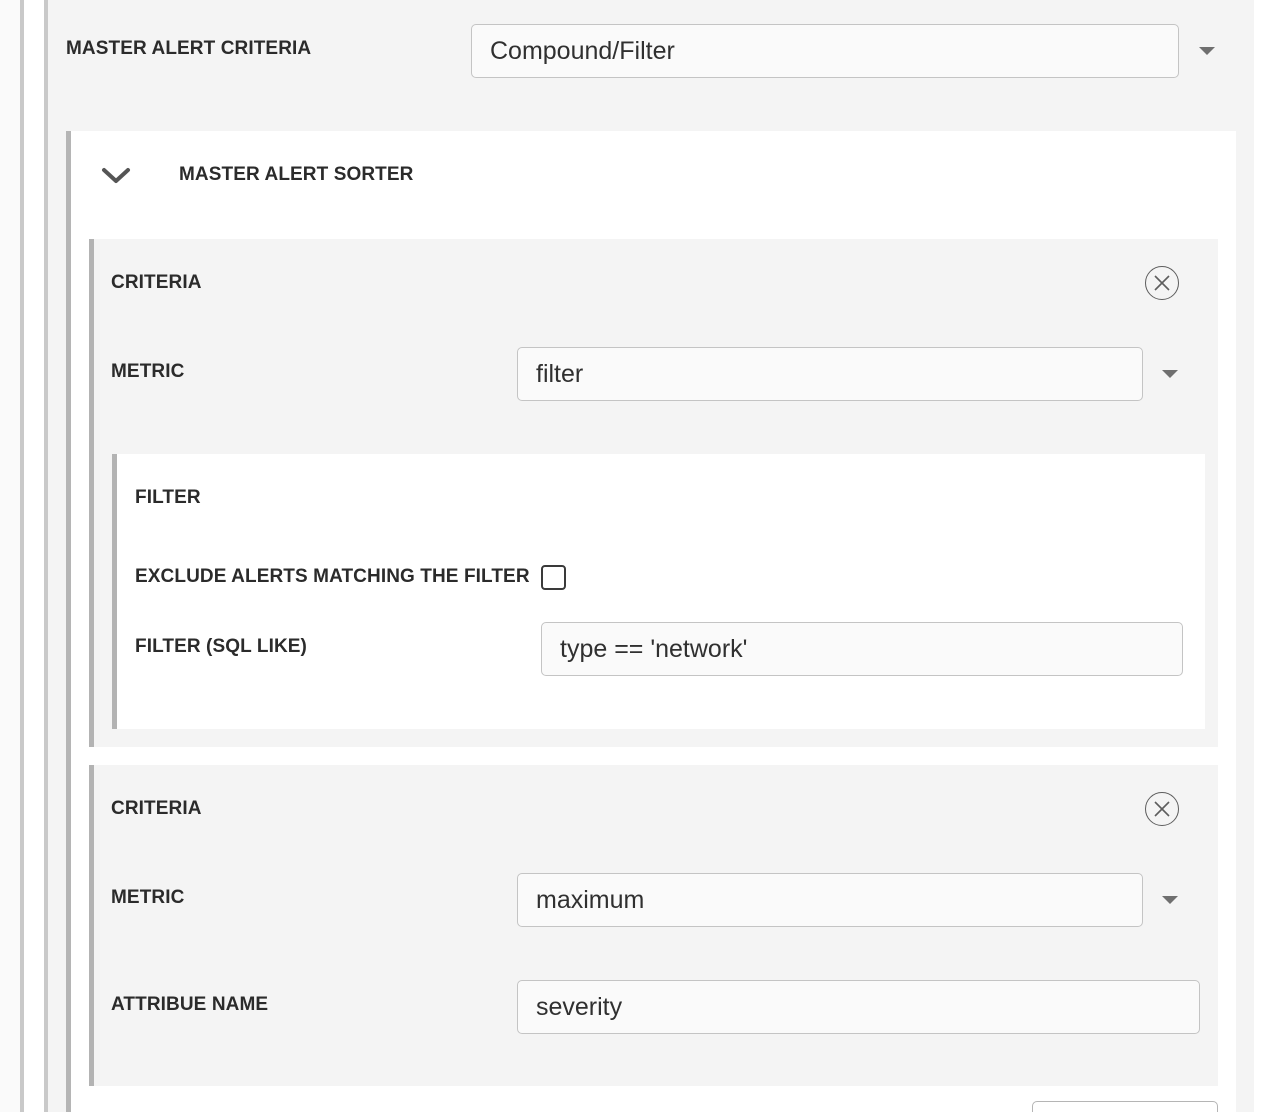 Image resolution: width=1284 pixels, height=1112 pixels. Describe the element at coordinates (830, 900) in the screenshot. I see `metric-select: maximum` at that location.